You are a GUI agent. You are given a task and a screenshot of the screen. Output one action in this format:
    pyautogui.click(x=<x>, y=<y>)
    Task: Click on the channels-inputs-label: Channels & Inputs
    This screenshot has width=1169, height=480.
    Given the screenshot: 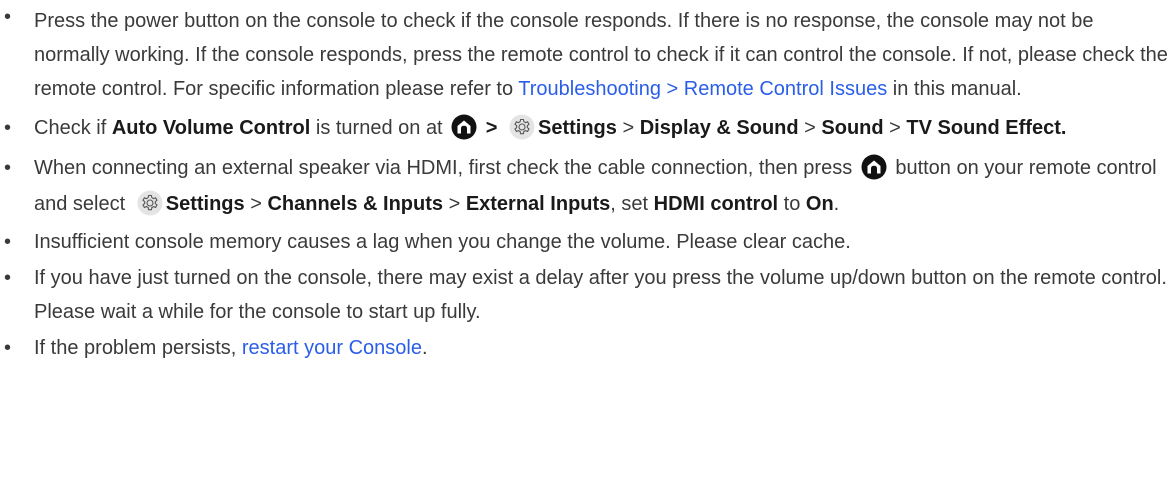 What is the action you would take?
    pyautogui.click(x=355, y=204)
    